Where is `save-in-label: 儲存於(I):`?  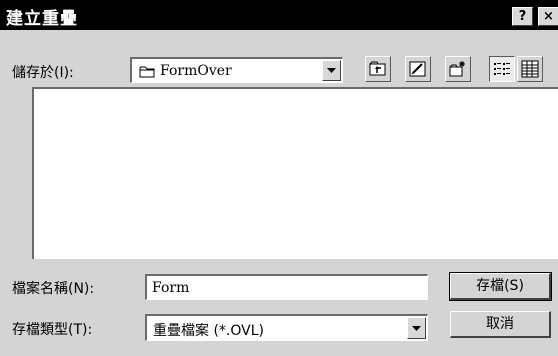
save-in-label: 儲存於(I): is located at coordinates (43, 73).